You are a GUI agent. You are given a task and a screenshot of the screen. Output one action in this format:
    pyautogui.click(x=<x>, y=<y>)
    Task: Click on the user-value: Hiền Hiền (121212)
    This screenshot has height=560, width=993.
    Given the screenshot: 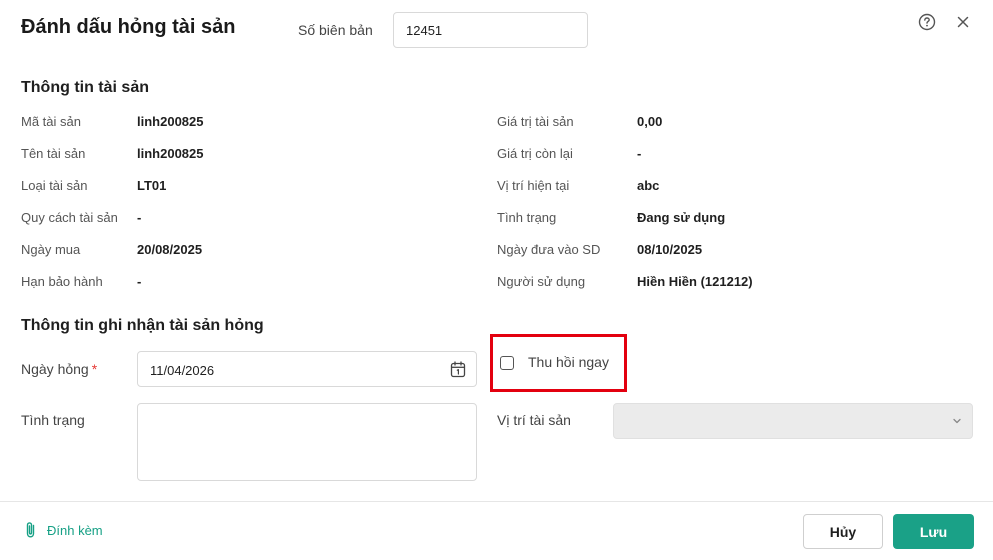 What is the action you would take?
    pyautogui.click(x=695, y=281)
    